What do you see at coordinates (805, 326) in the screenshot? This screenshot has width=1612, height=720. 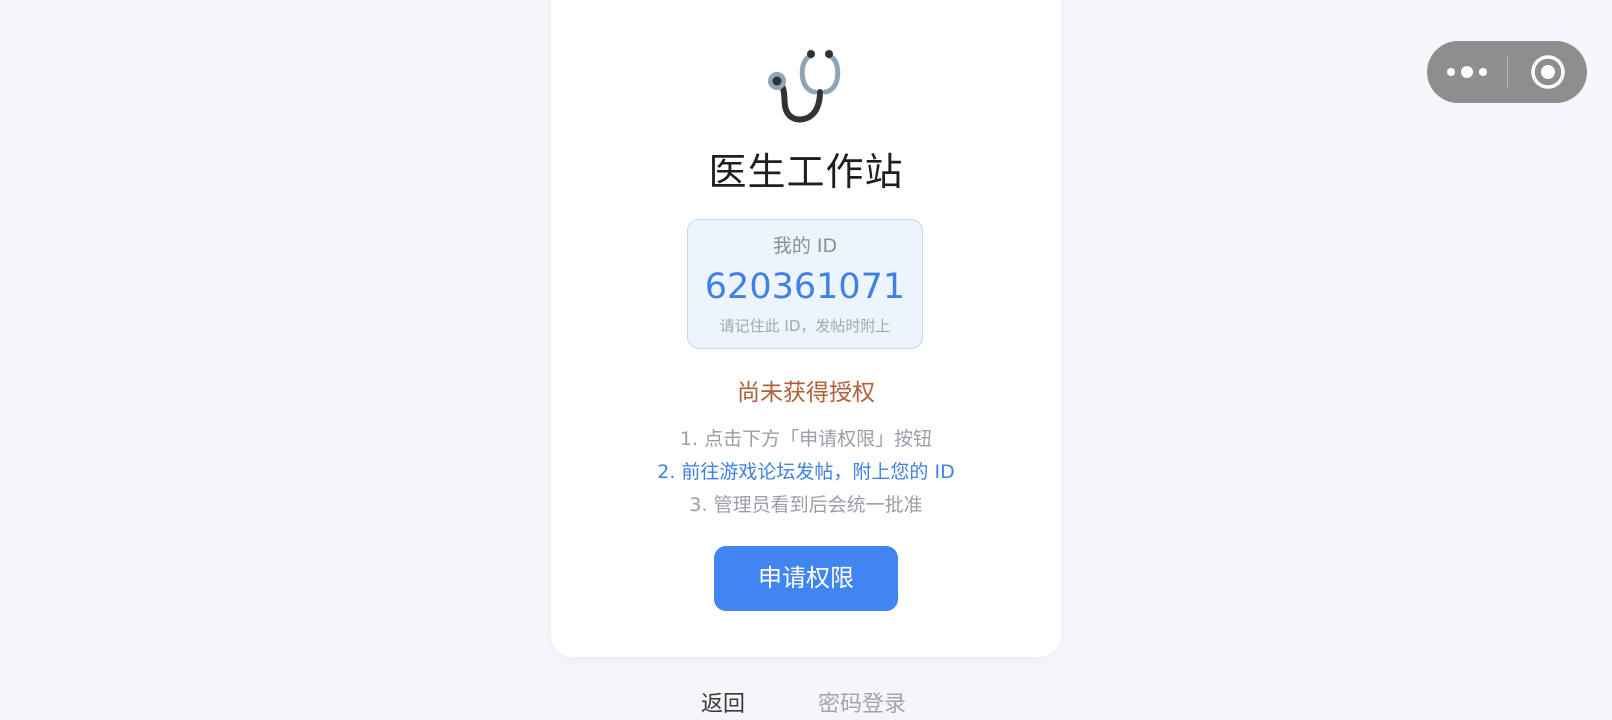 I see `id-hint: 请记住此 ID，发帖时附上` at bounding box center [805, 326].